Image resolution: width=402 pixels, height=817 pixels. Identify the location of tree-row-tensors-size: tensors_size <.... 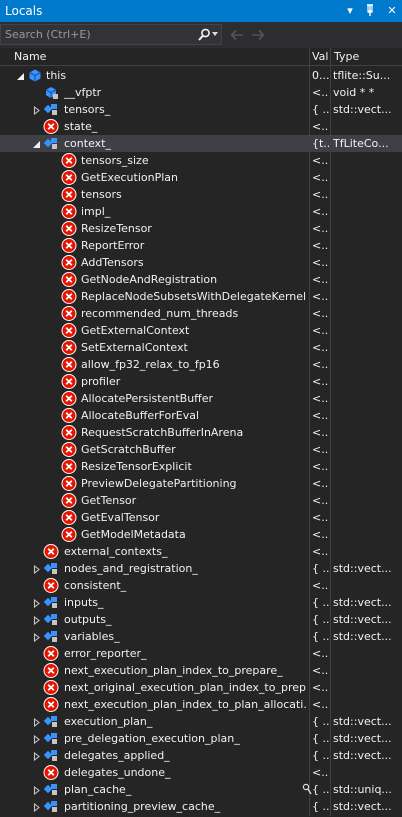
(201, 160).